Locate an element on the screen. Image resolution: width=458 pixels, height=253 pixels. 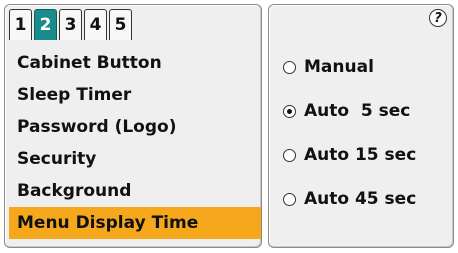
tab-1: 1 is located at coordinates (20, 24).